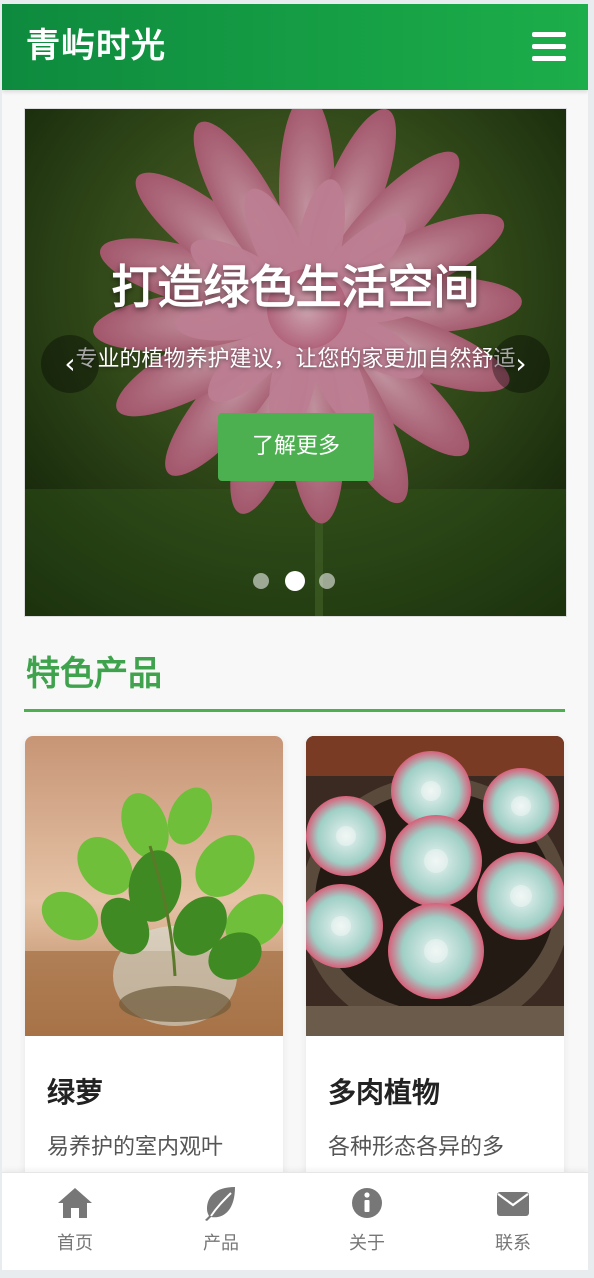  What do you see at coordinates (94, 674) in the screenshot?
I see `section-title-featured: 特色产品` at bounding box center [94, 674].